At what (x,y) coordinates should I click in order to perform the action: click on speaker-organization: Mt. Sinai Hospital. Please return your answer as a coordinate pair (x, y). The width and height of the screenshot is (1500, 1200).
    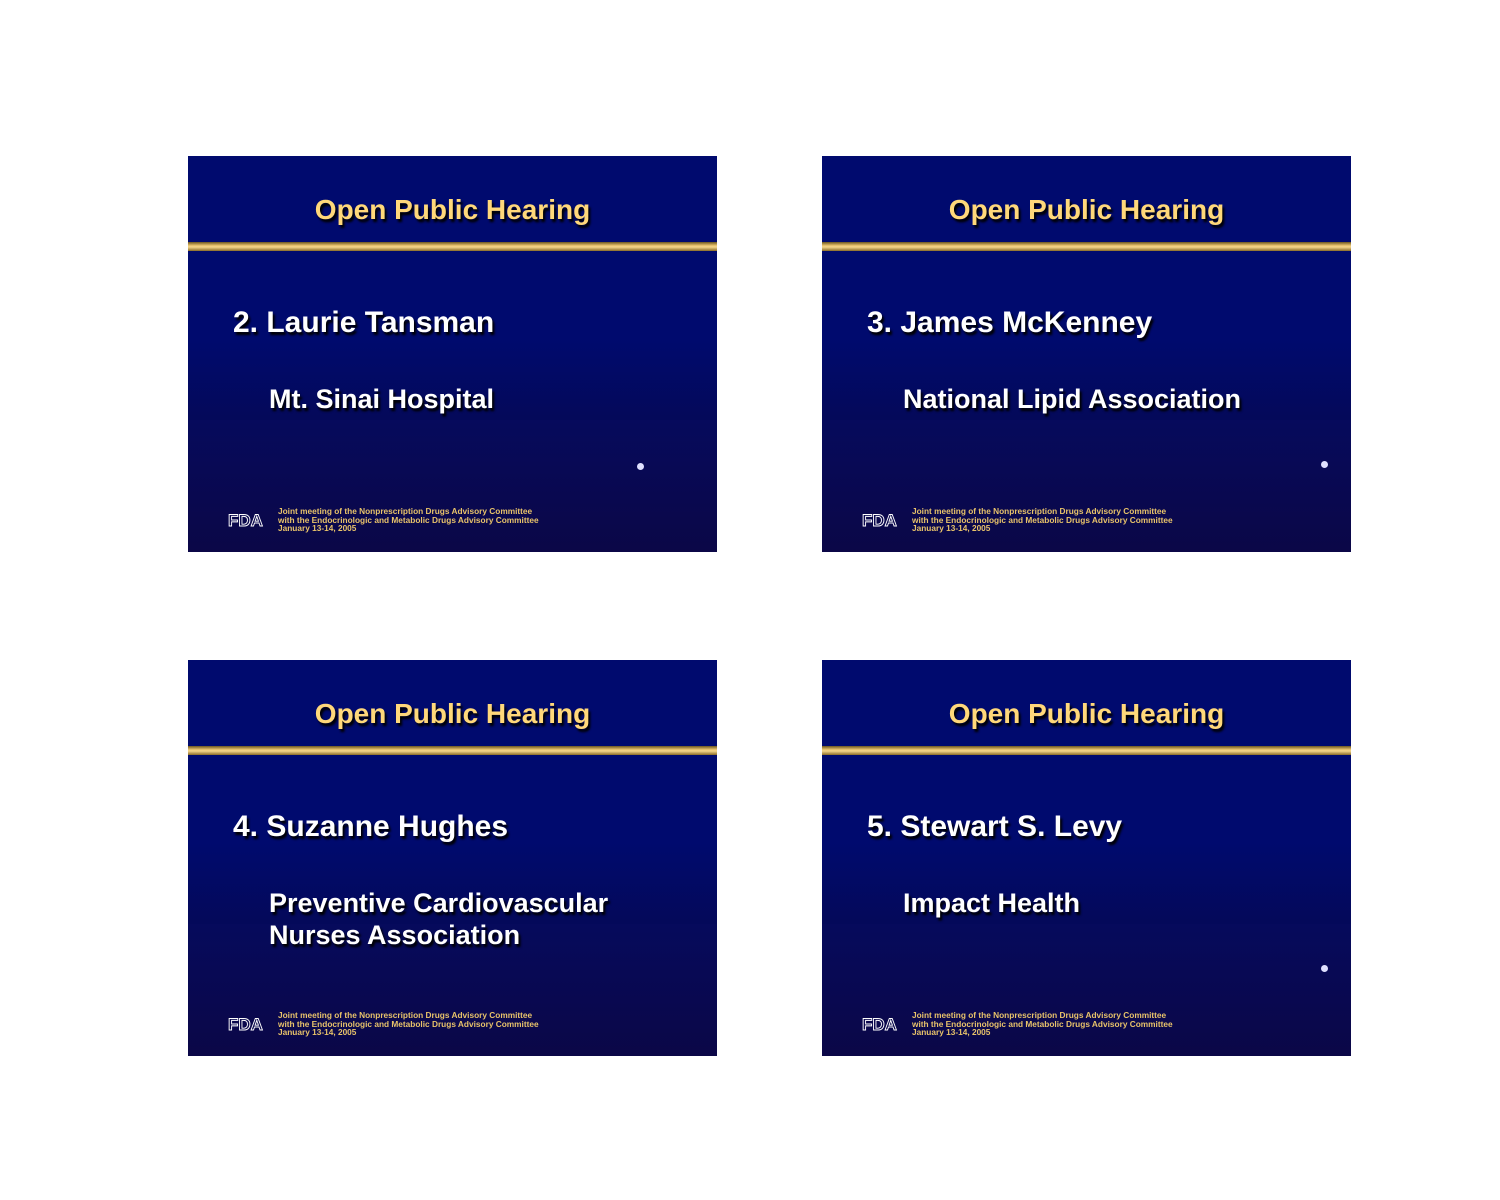
    Looking at the image, I should click on (381, 399).